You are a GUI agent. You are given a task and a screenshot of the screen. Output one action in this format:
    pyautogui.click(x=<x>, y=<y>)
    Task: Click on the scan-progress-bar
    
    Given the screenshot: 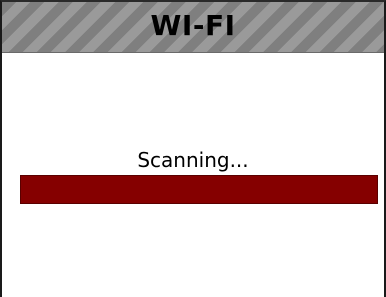 What is the action you would take?
    pyautogui.click(x=199, y=189)
    